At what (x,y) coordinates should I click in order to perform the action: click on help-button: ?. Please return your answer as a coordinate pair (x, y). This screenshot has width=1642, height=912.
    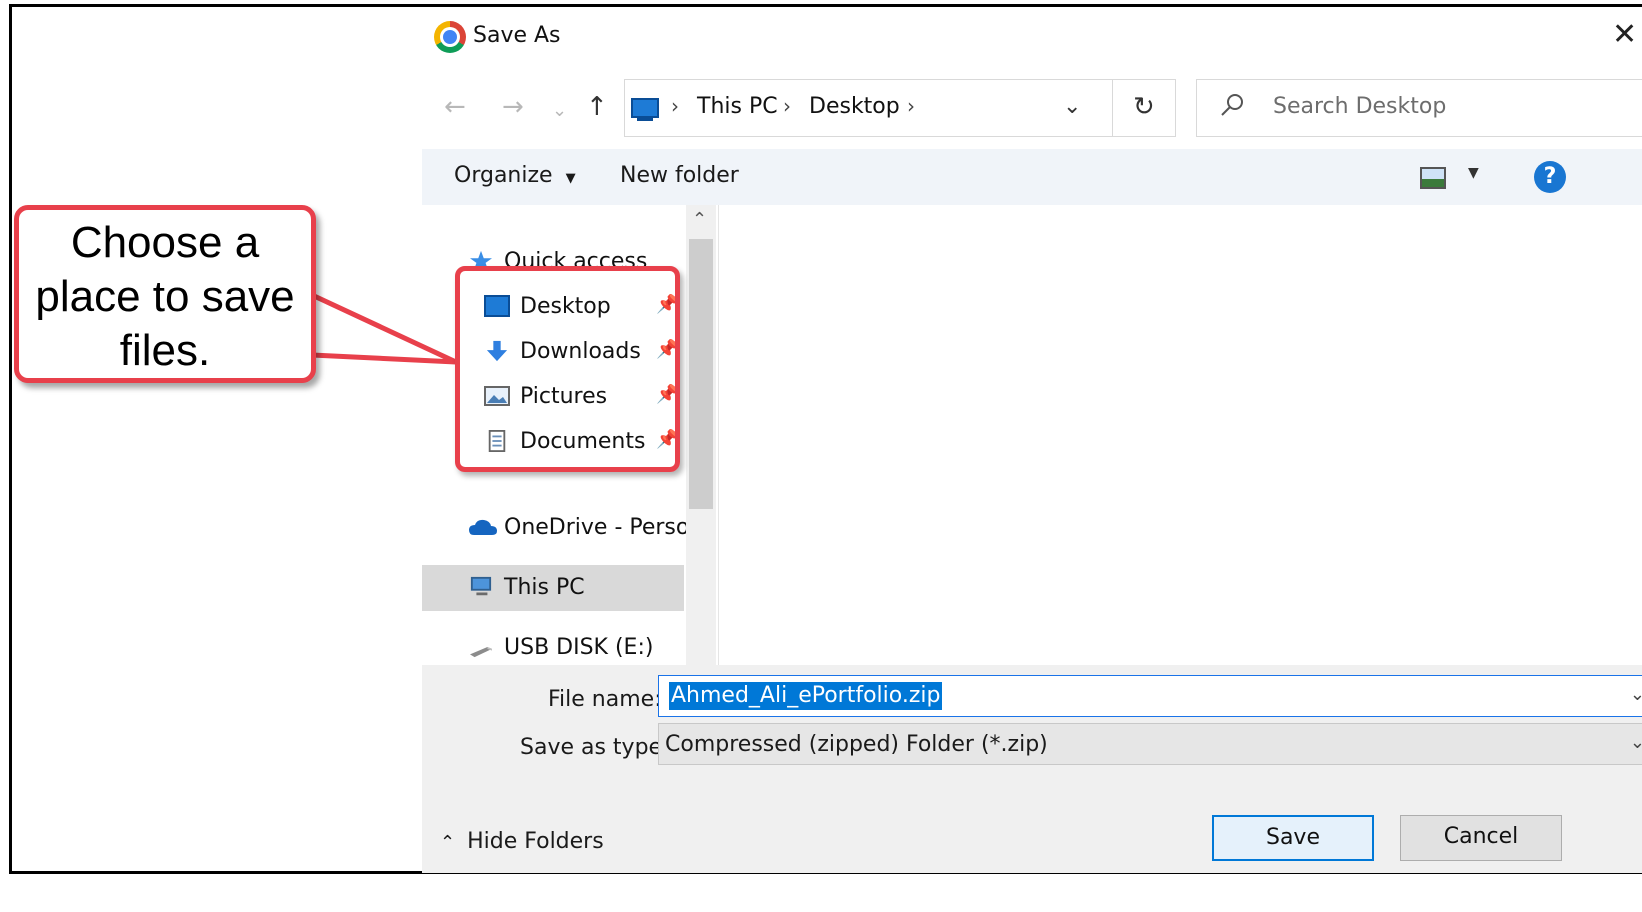
    Looking at the image, I should click on (1550, 177).